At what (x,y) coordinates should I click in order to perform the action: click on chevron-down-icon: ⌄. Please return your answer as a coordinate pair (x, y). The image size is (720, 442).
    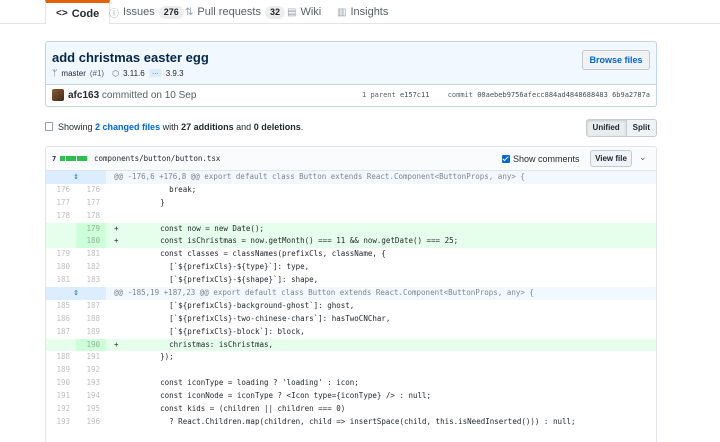
    Looking at the image, I should click on (643, 157).